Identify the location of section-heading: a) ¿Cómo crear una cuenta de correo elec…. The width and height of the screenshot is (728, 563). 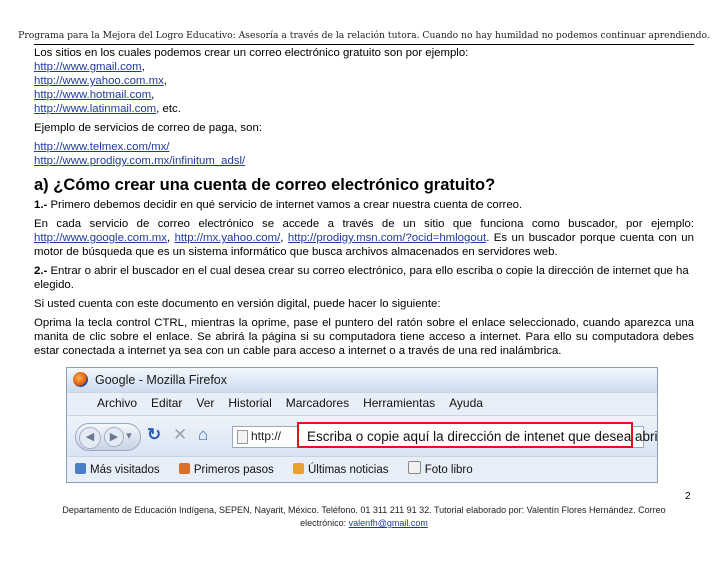
(265, 185).